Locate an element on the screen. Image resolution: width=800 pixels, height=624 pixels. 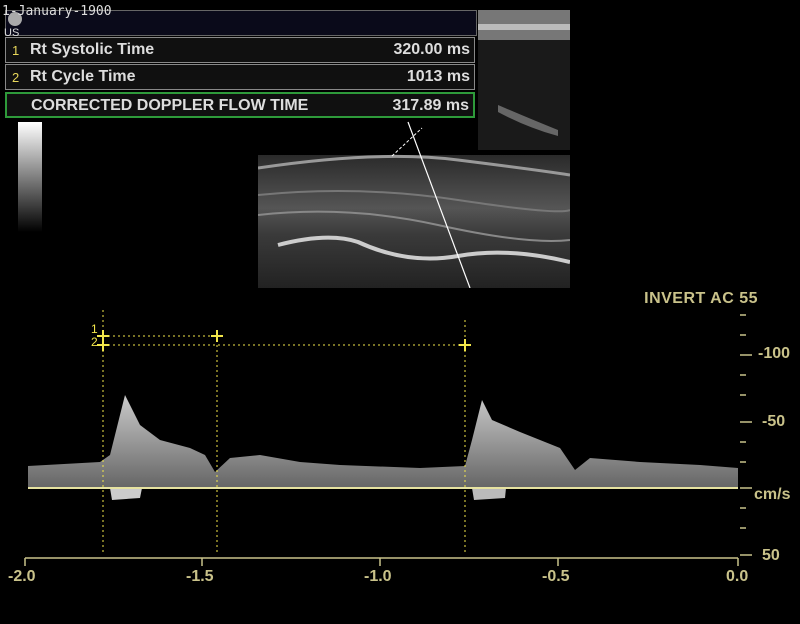
y-label-neg100: -100 is located at coordinates (774, 353).